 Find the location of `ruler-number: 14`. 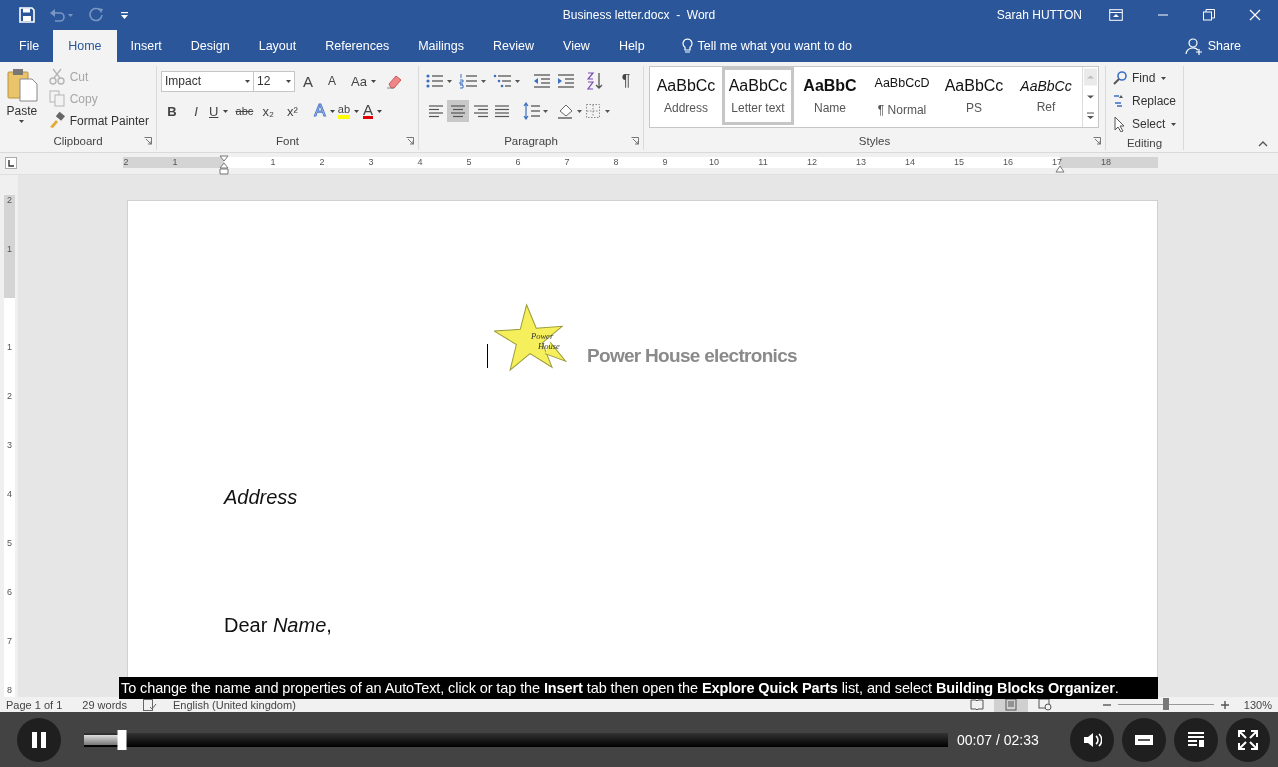

ruler-number: 14 is located at coordinates (910, 162).